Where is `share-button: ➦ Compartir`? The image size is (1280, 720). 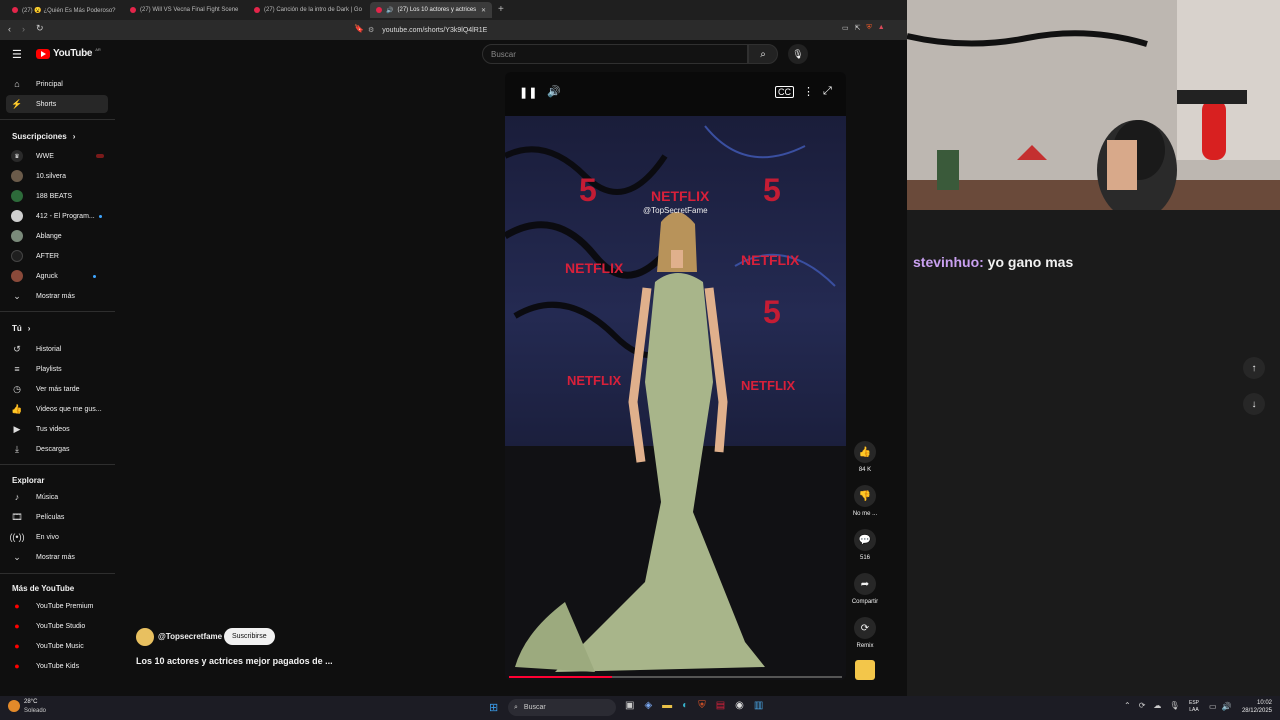 share-button: ➦ Compartir is located at coordinates (865, 589).